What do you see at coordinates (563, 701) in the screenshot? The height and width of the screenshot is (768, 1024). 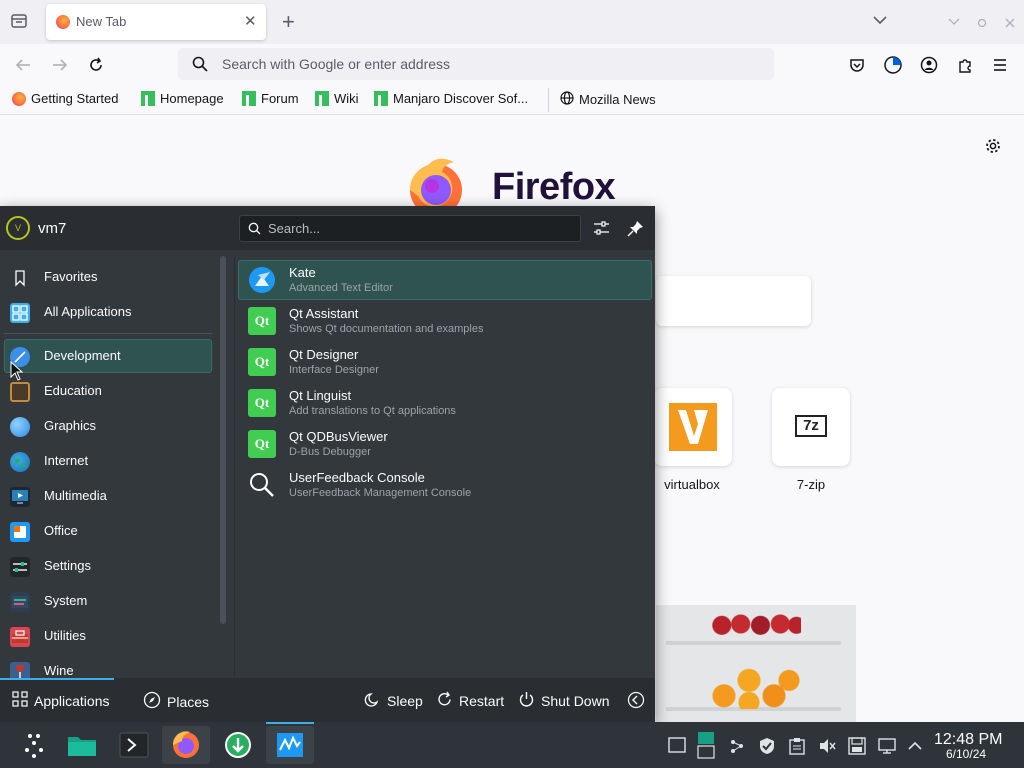 I see `shutdown-button: Shut Down` at bounding box center [563, 701].